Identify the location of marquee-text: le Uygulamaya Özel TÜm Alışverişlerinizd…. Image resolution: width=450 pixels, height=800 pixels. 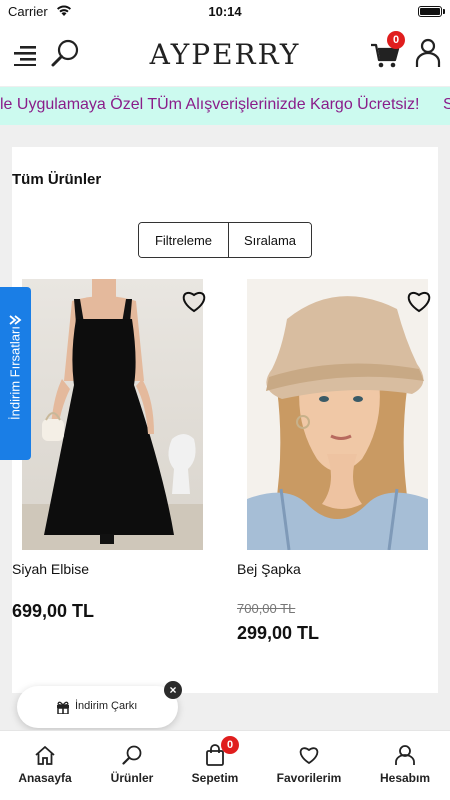
(210, 104).